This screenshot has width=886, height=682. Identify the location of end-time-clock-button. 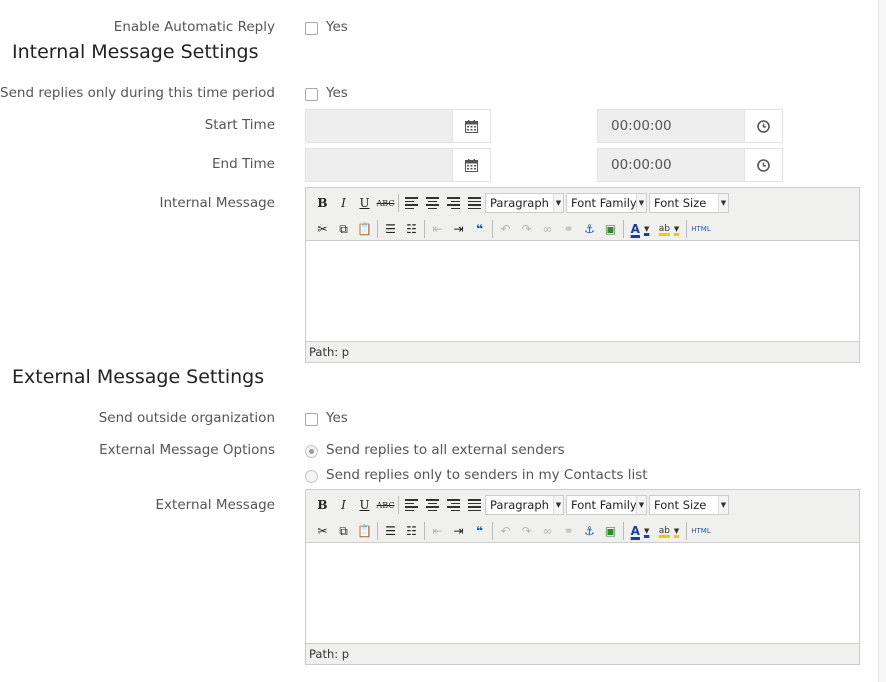
(763, 165).